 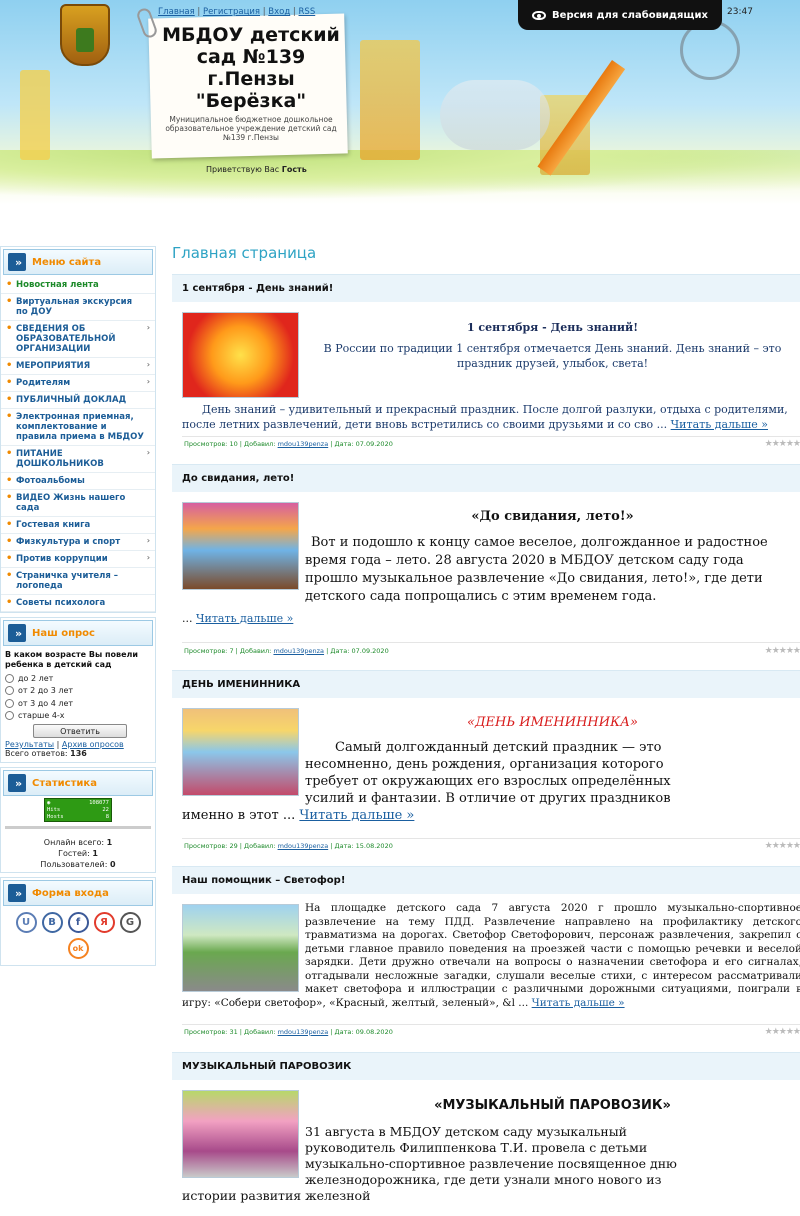 I want to click on menu-item-anticorruption: Против коррупции ›, so click(x=78, y=559).